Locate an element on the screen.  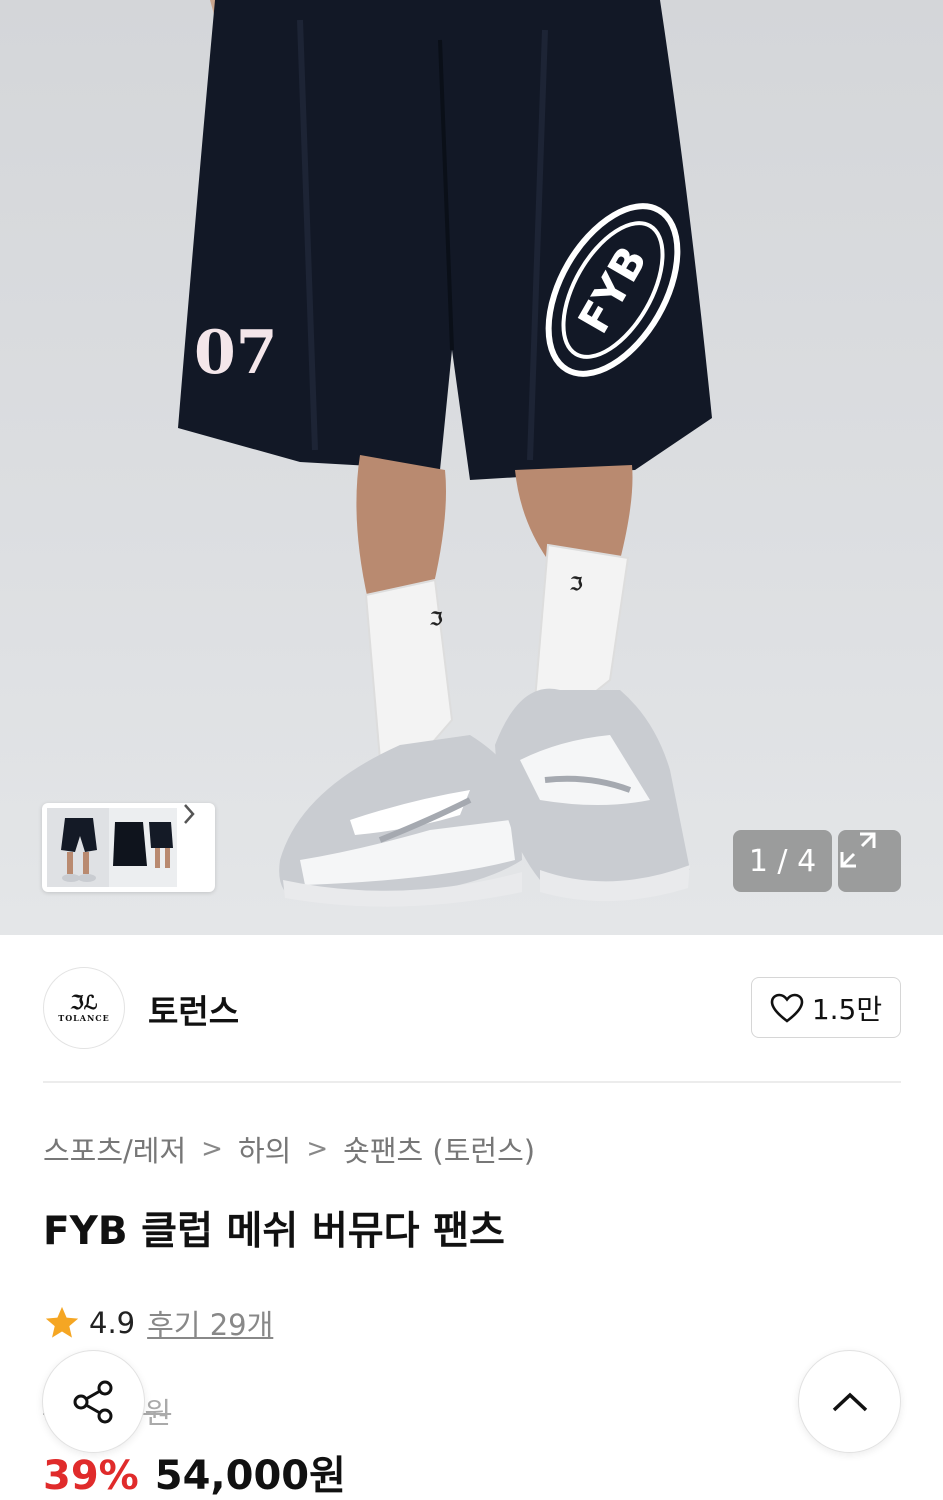
rating-row: 4.9 후기 29개 is located at coordinates (158, 1323).